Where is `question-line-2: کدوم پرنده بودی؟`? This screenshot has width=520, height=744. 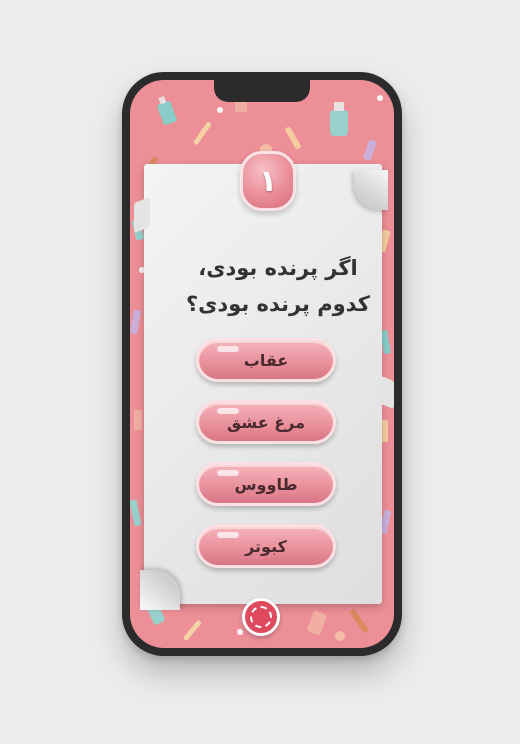 question-line-2: کدوم پرنده بودی؟ is located at coordinates (278, 304).